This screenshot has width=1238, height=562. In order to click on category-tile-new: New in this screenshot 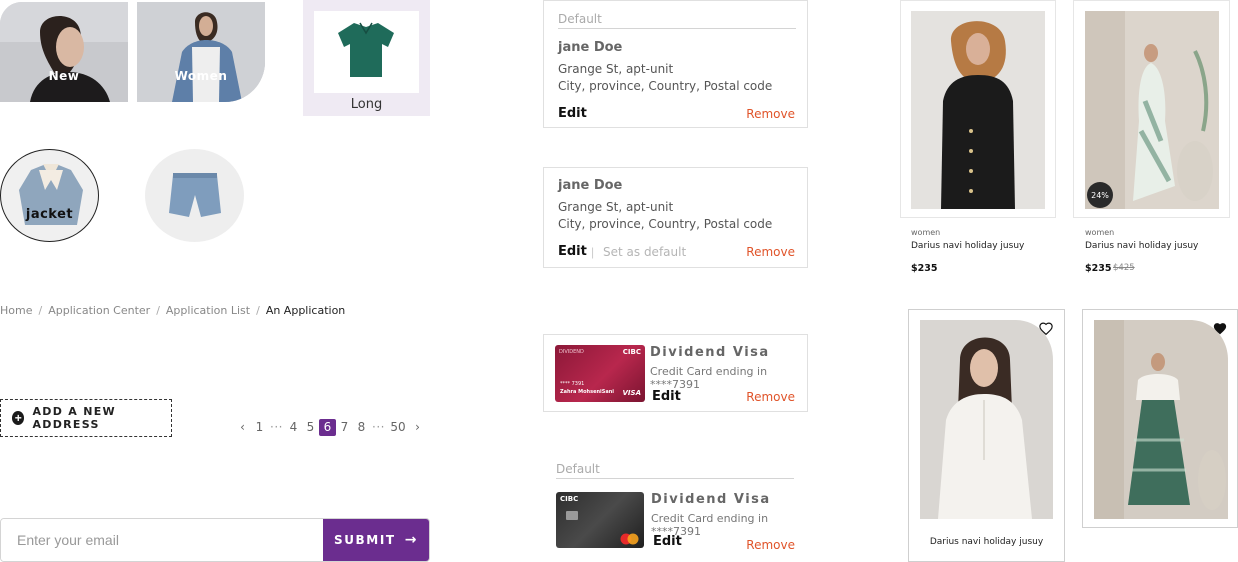, I will do `click(64, 52)`.